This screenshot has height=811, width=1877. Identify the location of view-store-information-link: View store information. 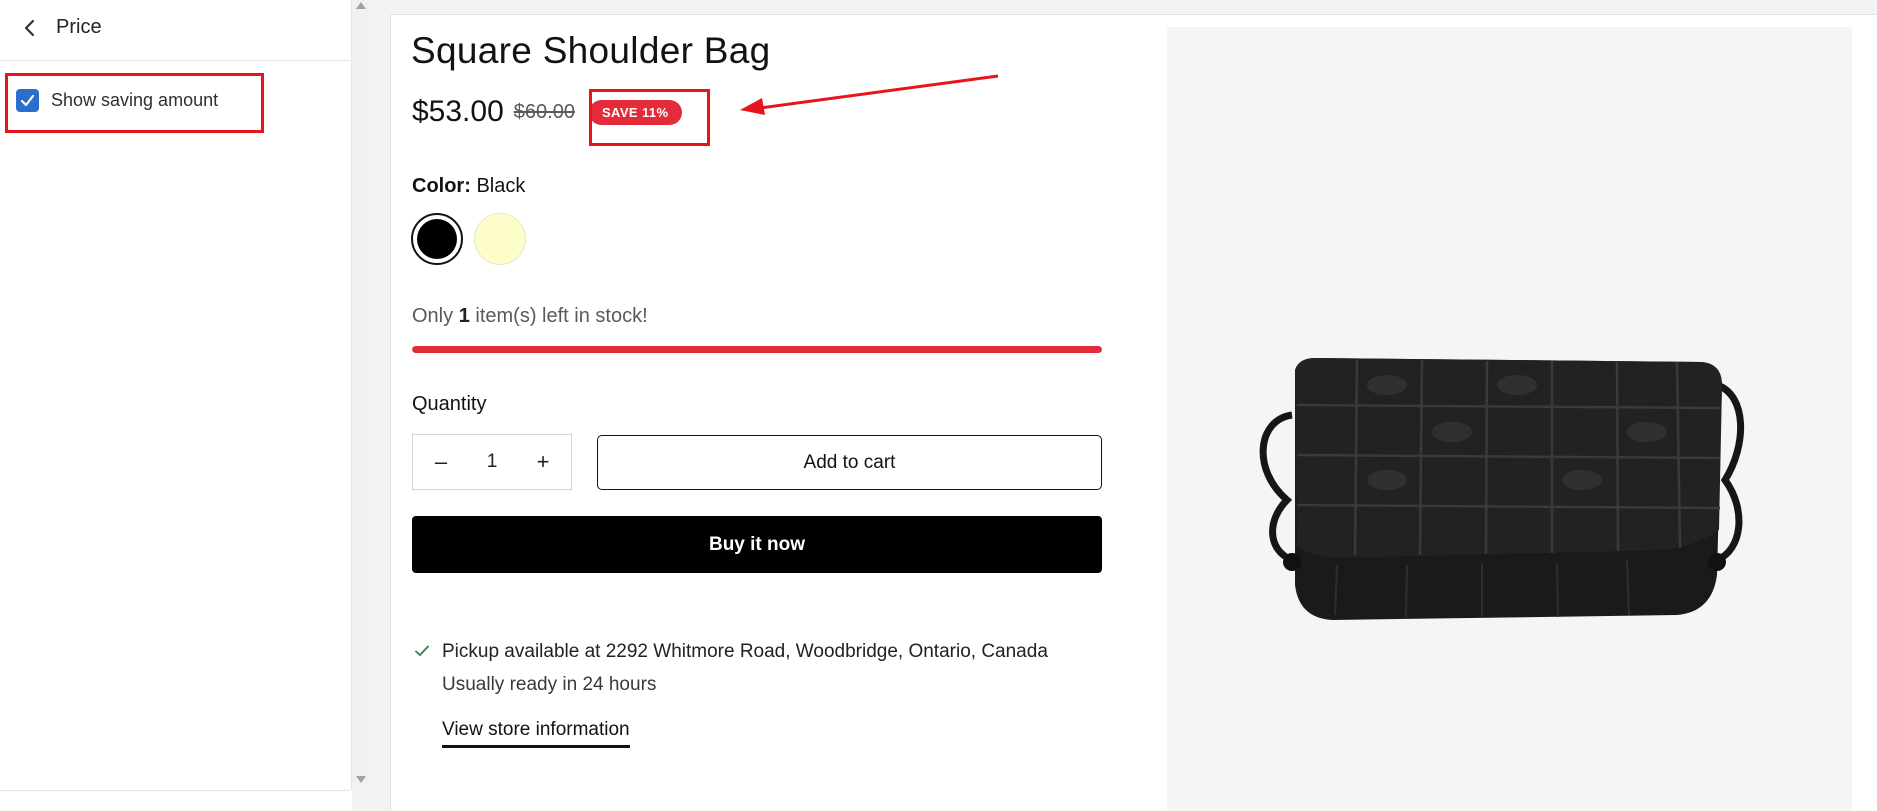
(536, 733).